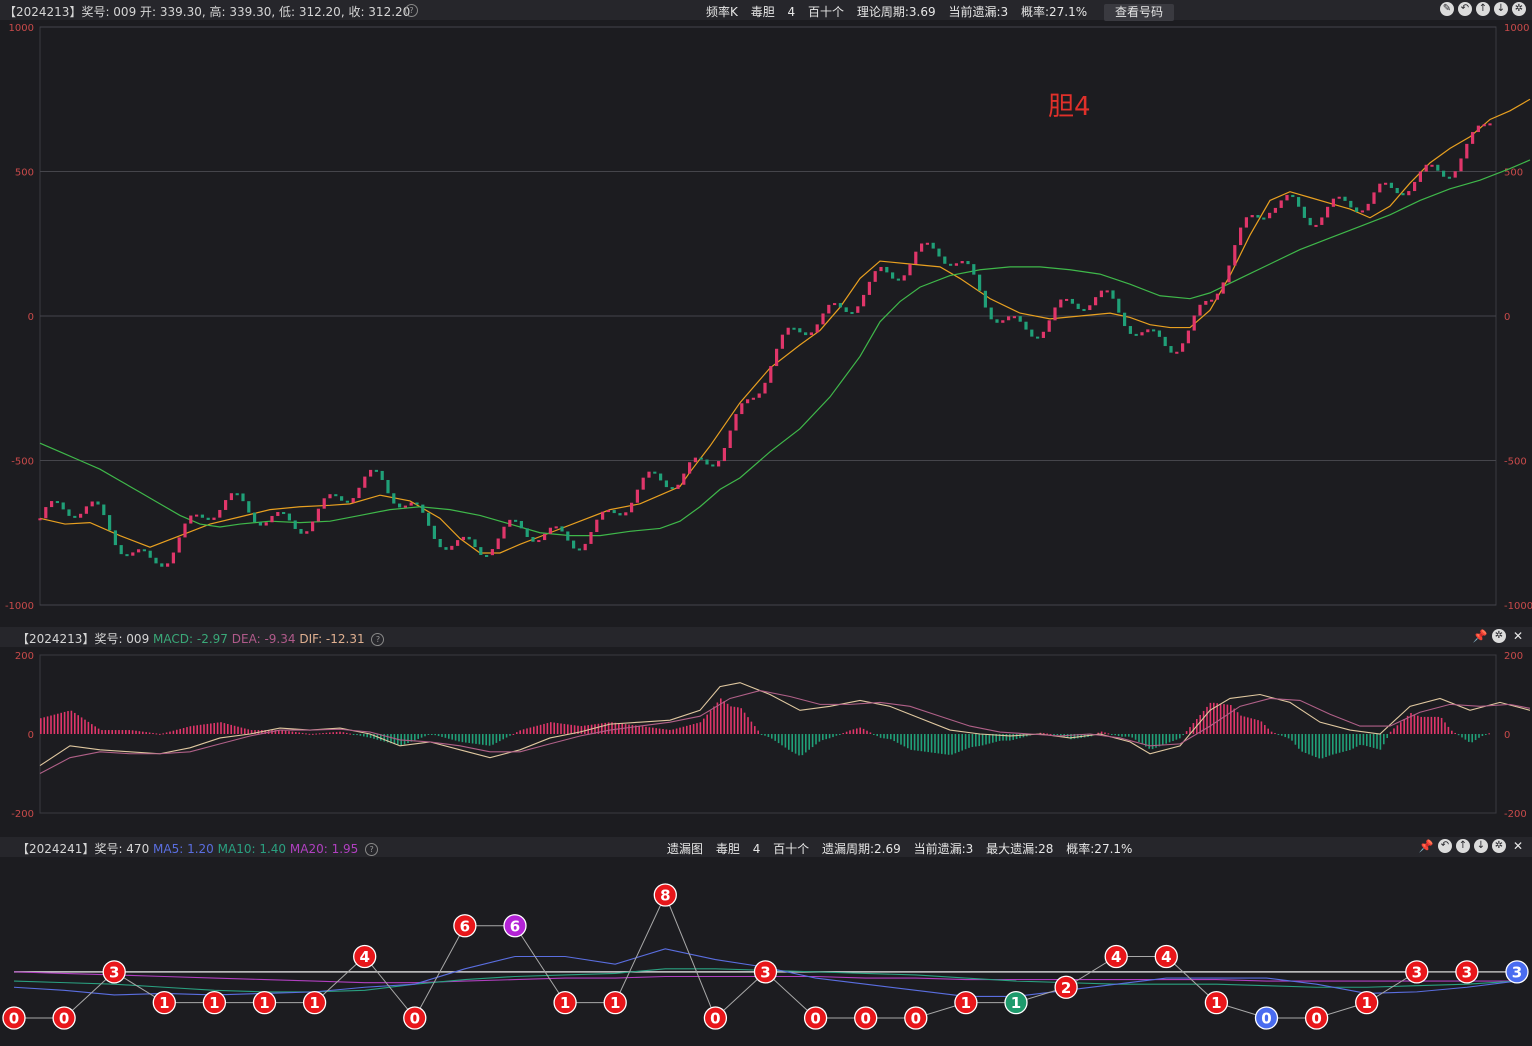 This screenshot has height=1046, width=1532. What do you see at coordinates (1518, 606) in the screenshot?
I see `y-tick-label-right: -1000` at bounding box center [1518, 606].